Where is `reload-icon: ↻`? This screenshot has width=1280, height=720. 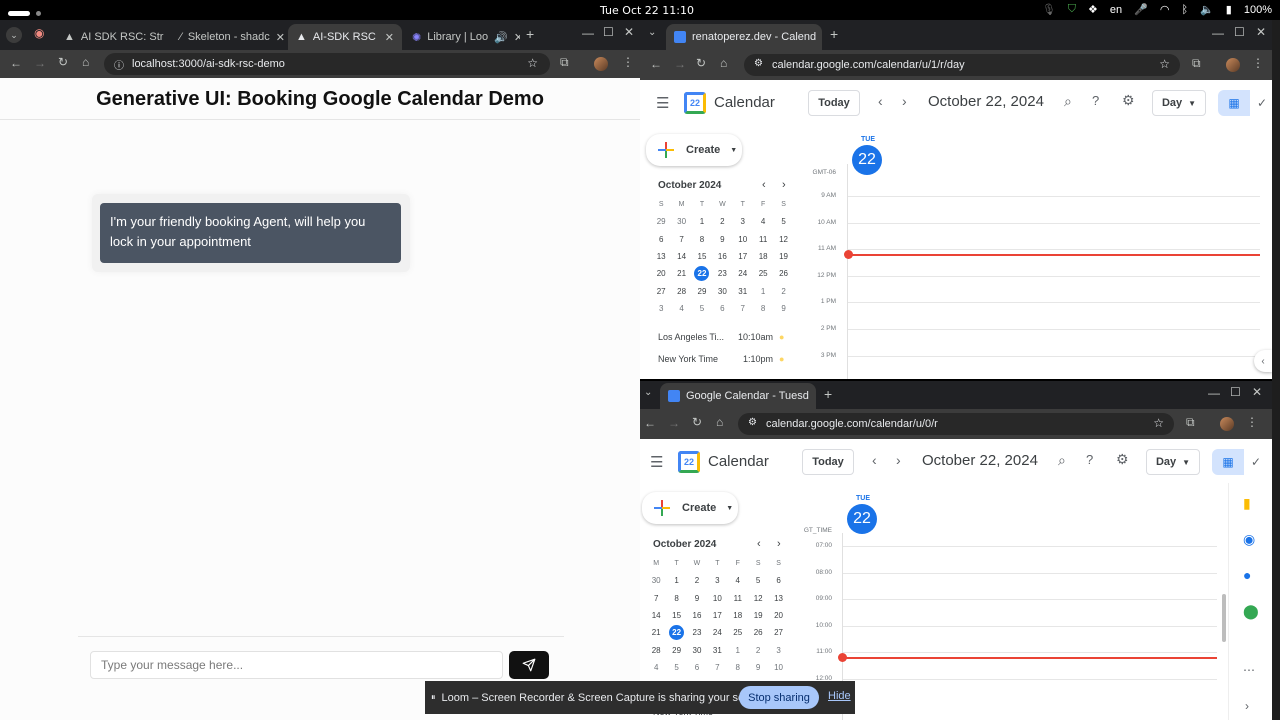
reload-icon: ↻ is located at coordinates (697, 422).